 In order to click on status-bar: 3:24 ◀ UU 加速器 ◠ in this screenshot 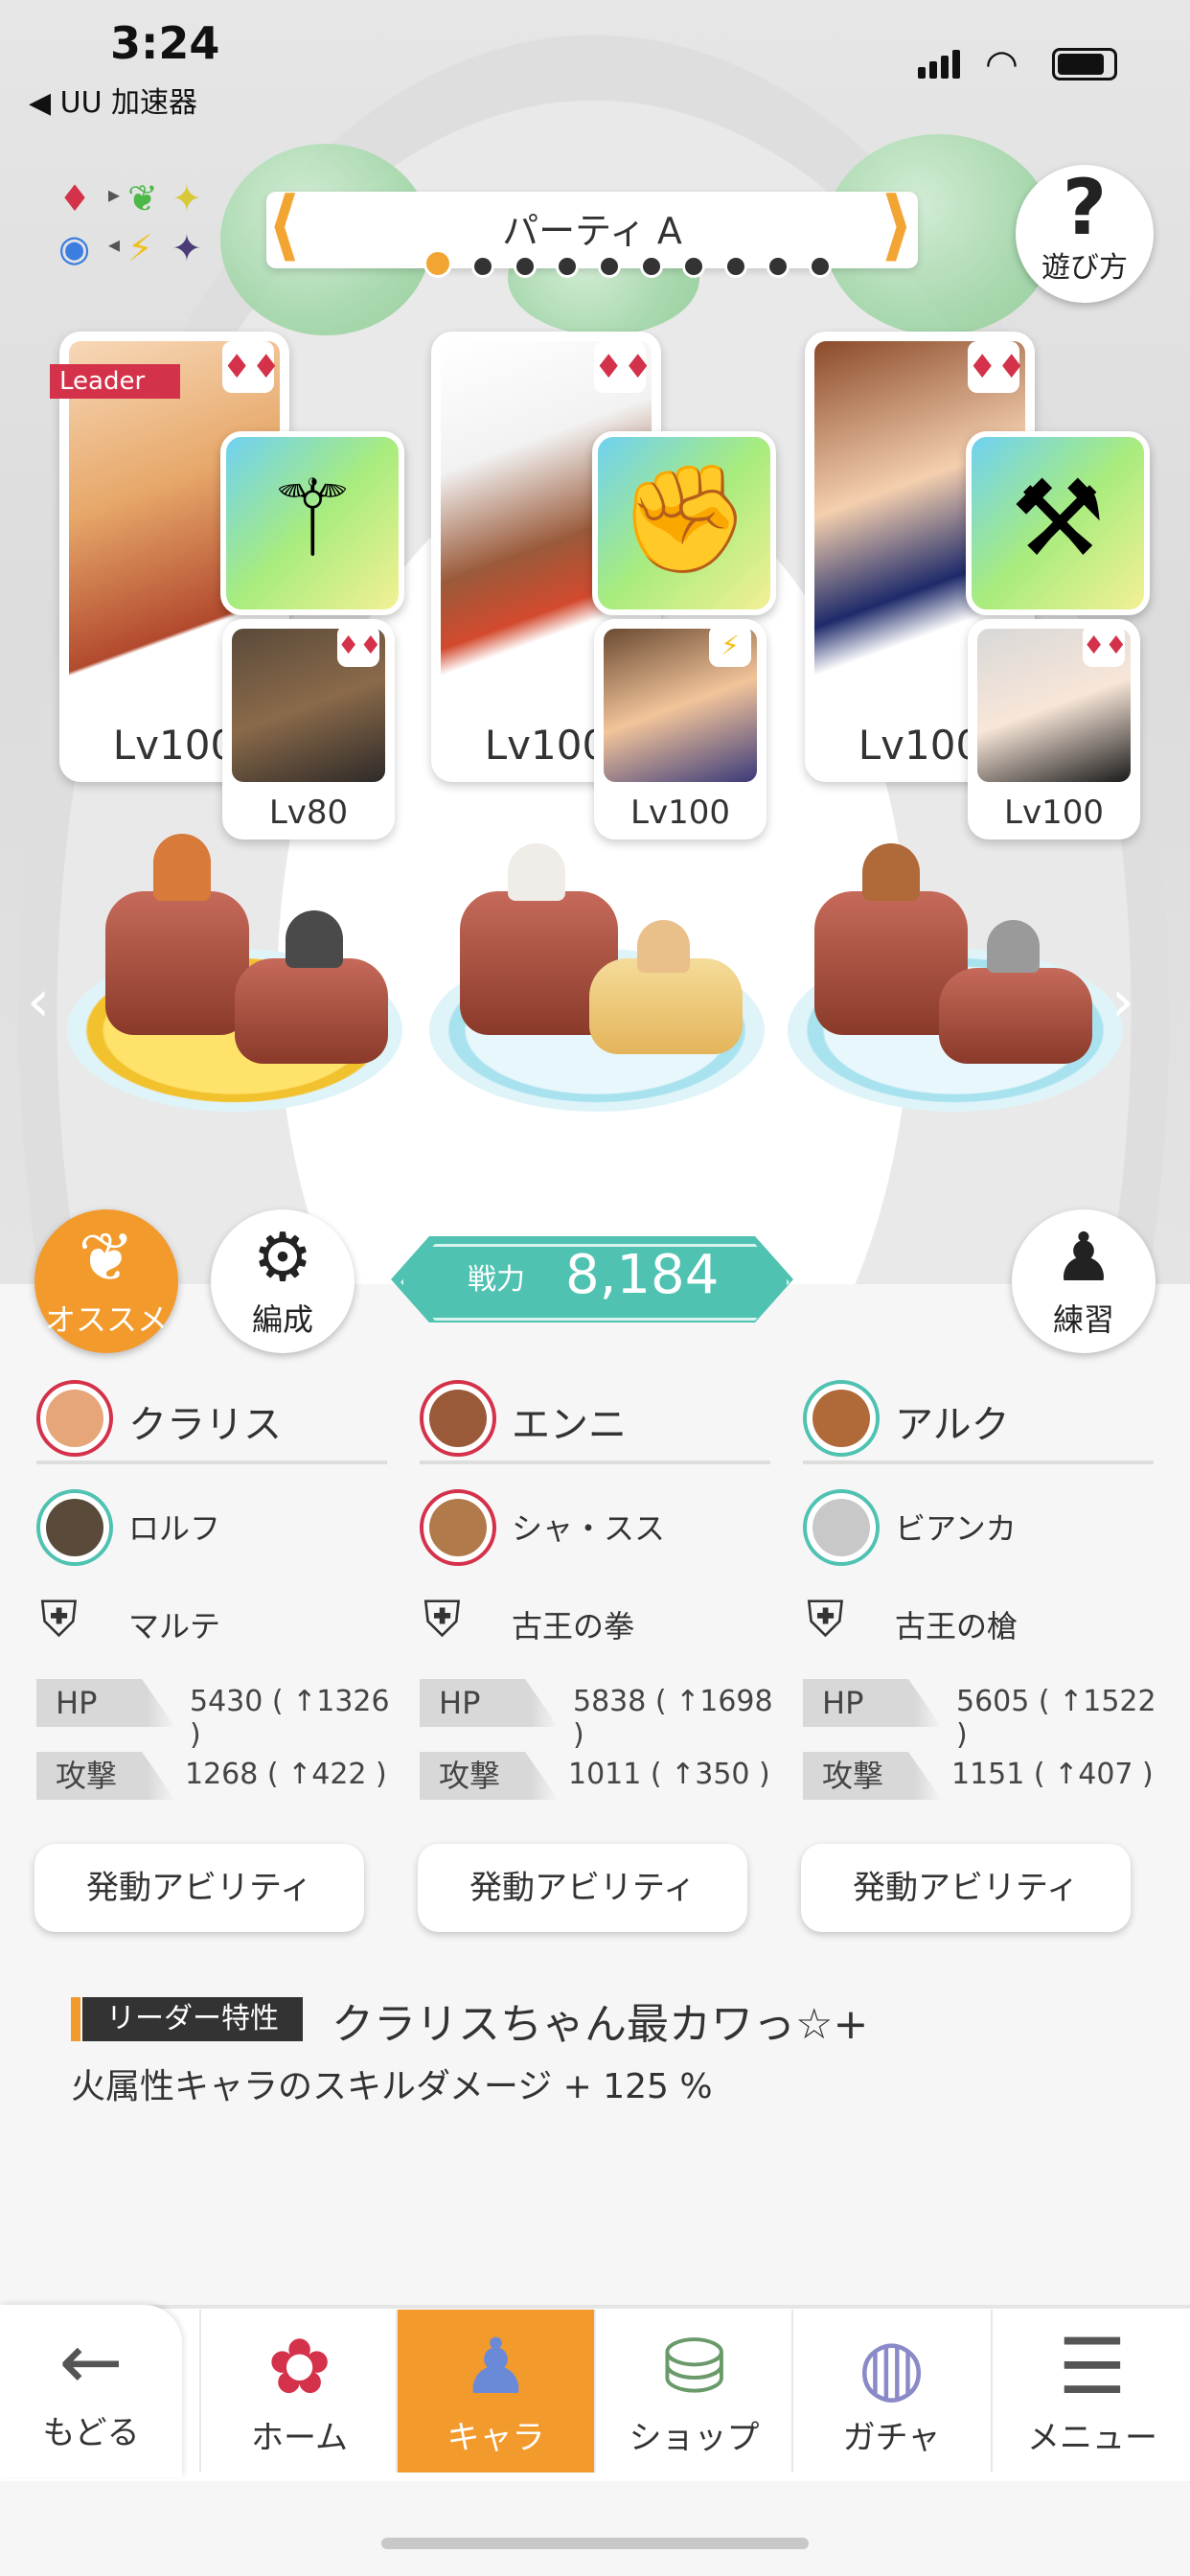, I will do `click(595, 60)`.